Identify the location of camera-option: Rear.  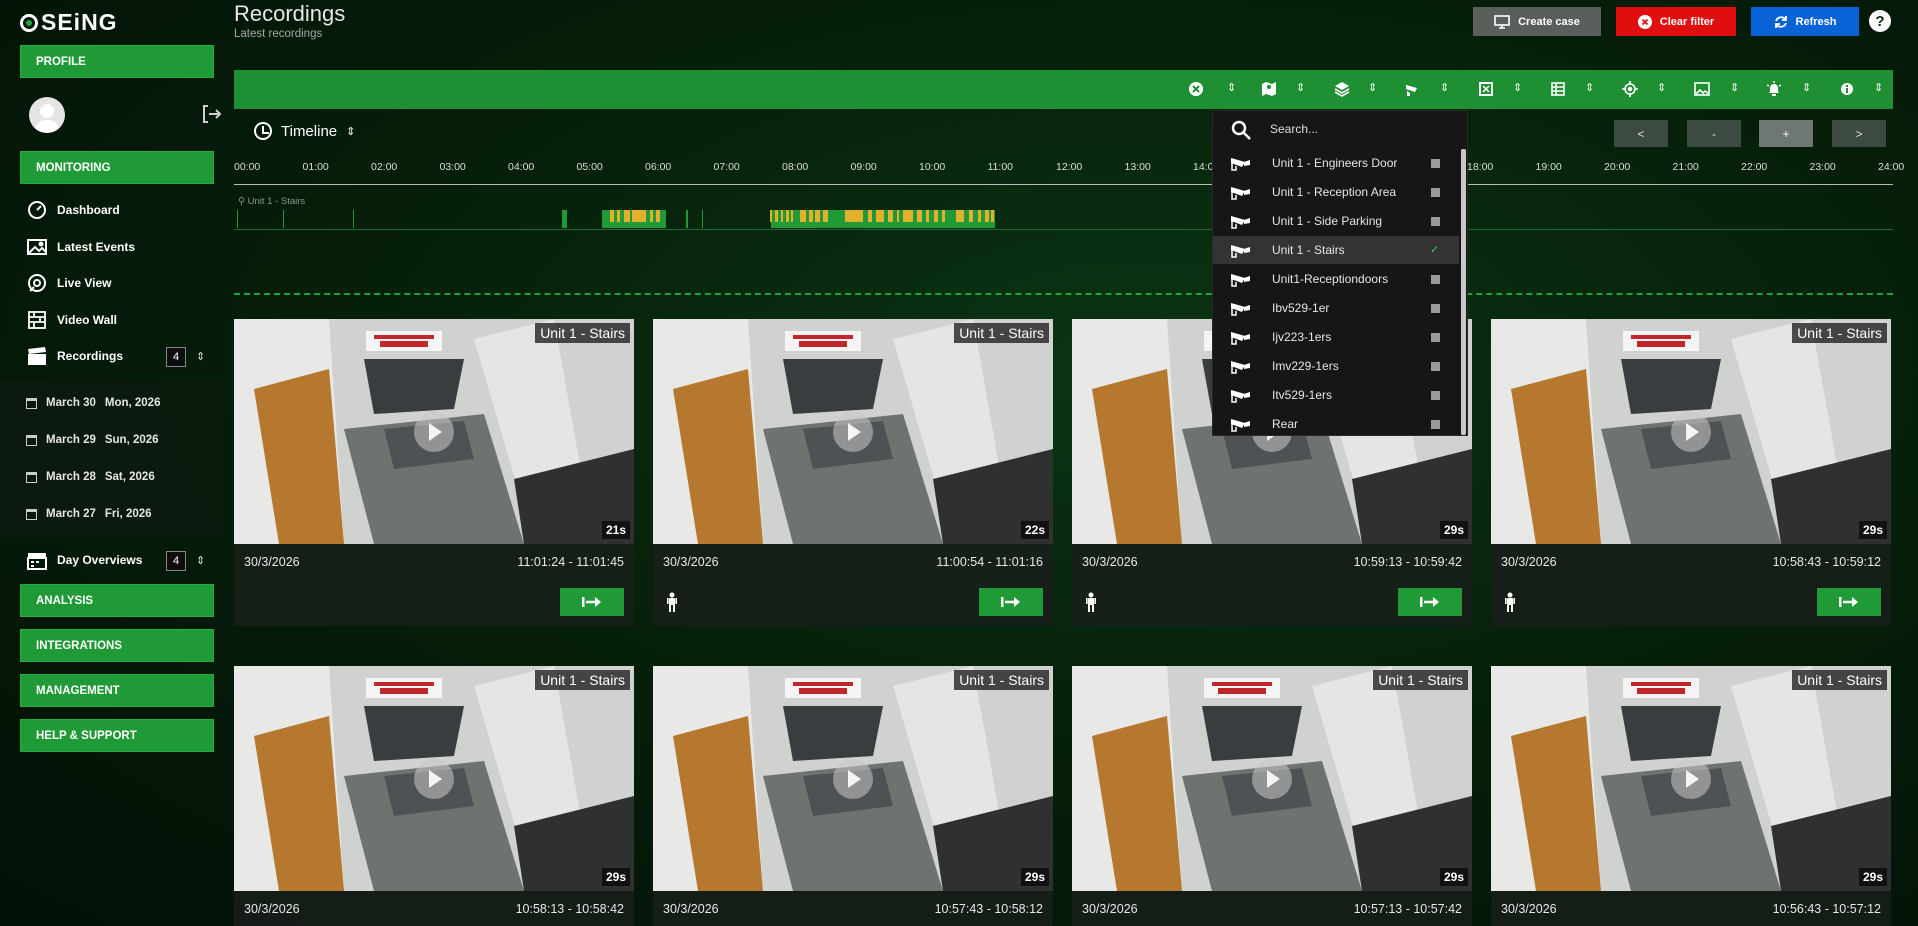
(1336, 424).